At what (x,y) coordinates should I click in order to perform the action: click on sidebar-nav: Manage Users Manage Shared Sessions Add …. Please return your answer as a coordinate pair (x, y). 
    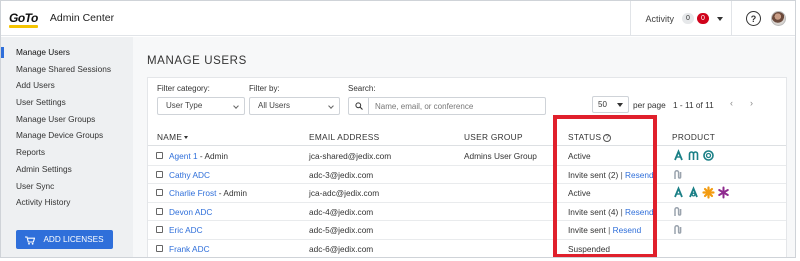
    Looking at the image, I should click on (67, 124).